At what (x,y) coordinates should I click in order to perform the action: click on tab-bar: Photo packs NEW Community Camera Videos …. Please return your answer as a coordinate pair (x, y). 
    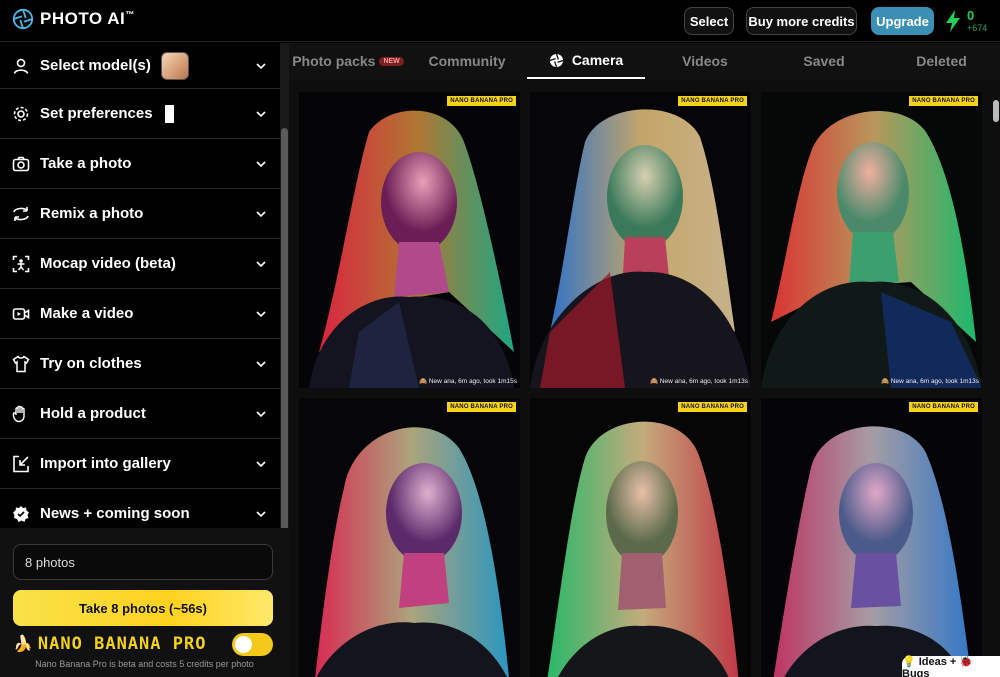
    Looking at the image, I should click on (644, 61).